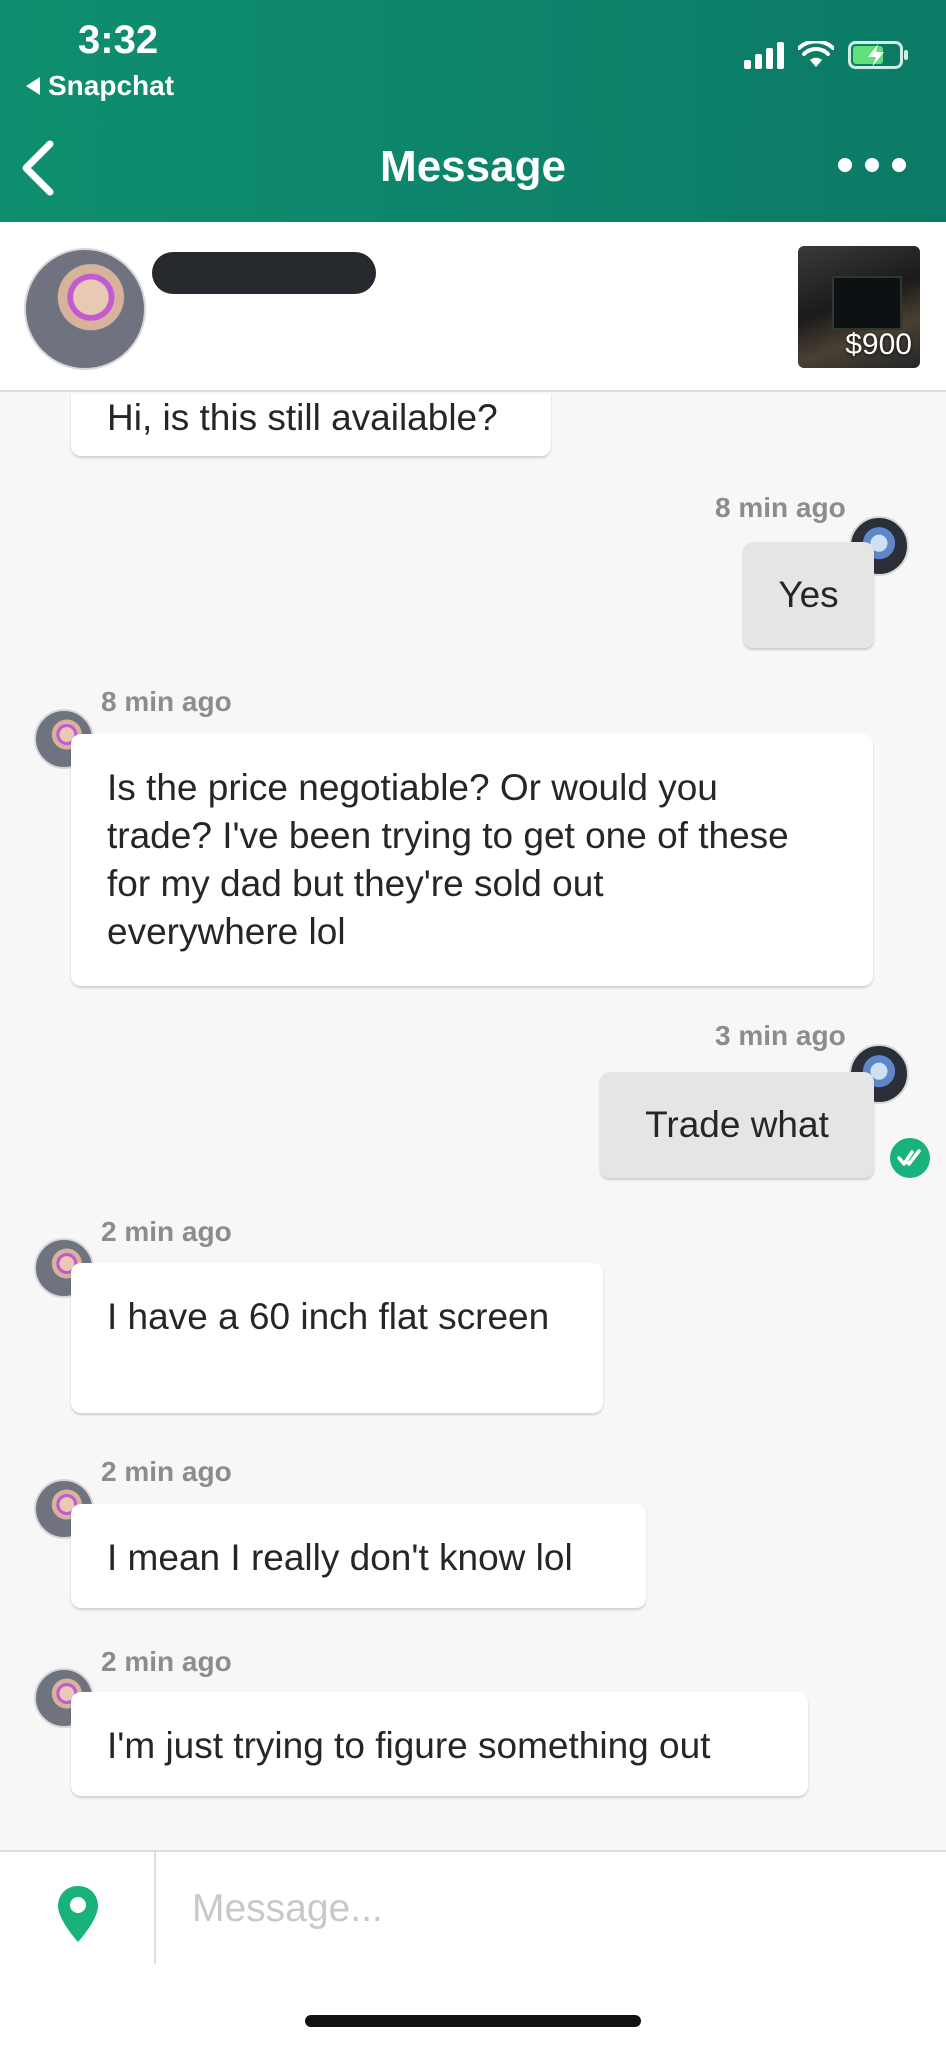 The height and width of the screenshot is (2048, 946). I want to click on cellular-signal-icon, so click(764, 55).